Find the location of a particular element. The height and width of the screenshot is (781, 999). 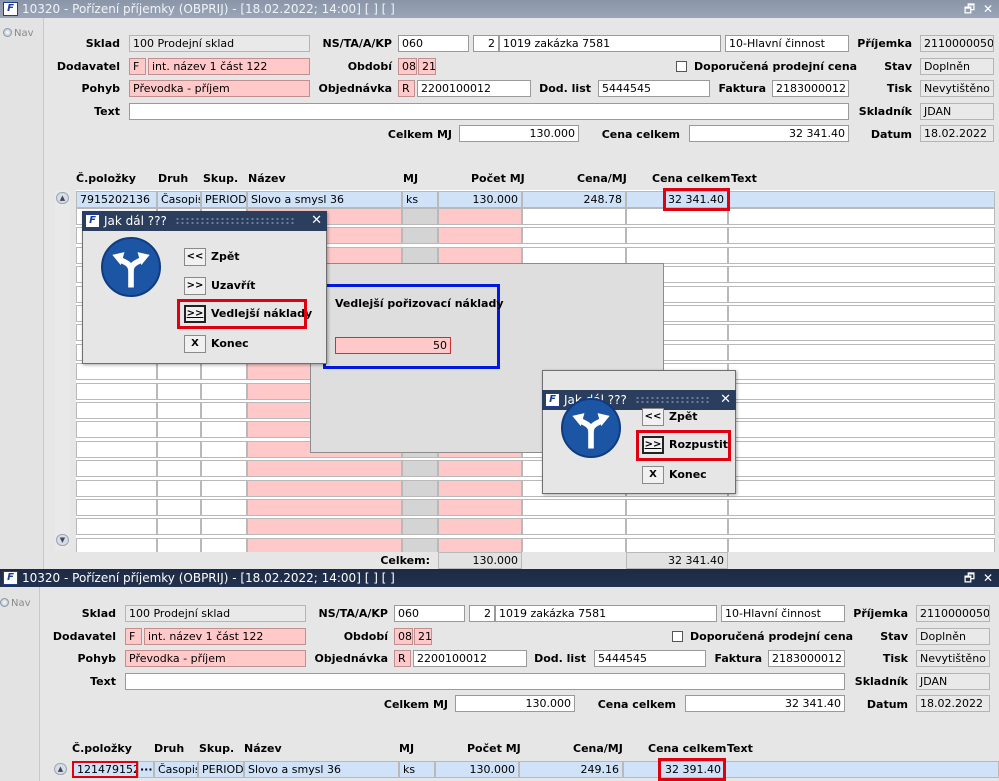

b-ta-number-field: 2 is located at coordinates (482, 613).